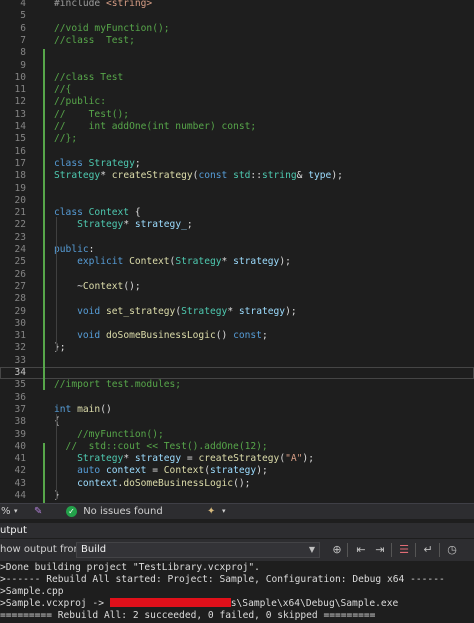 This screenshot has height=623, width=474. I want to click on code-token: // Test();, so click(92, 114).